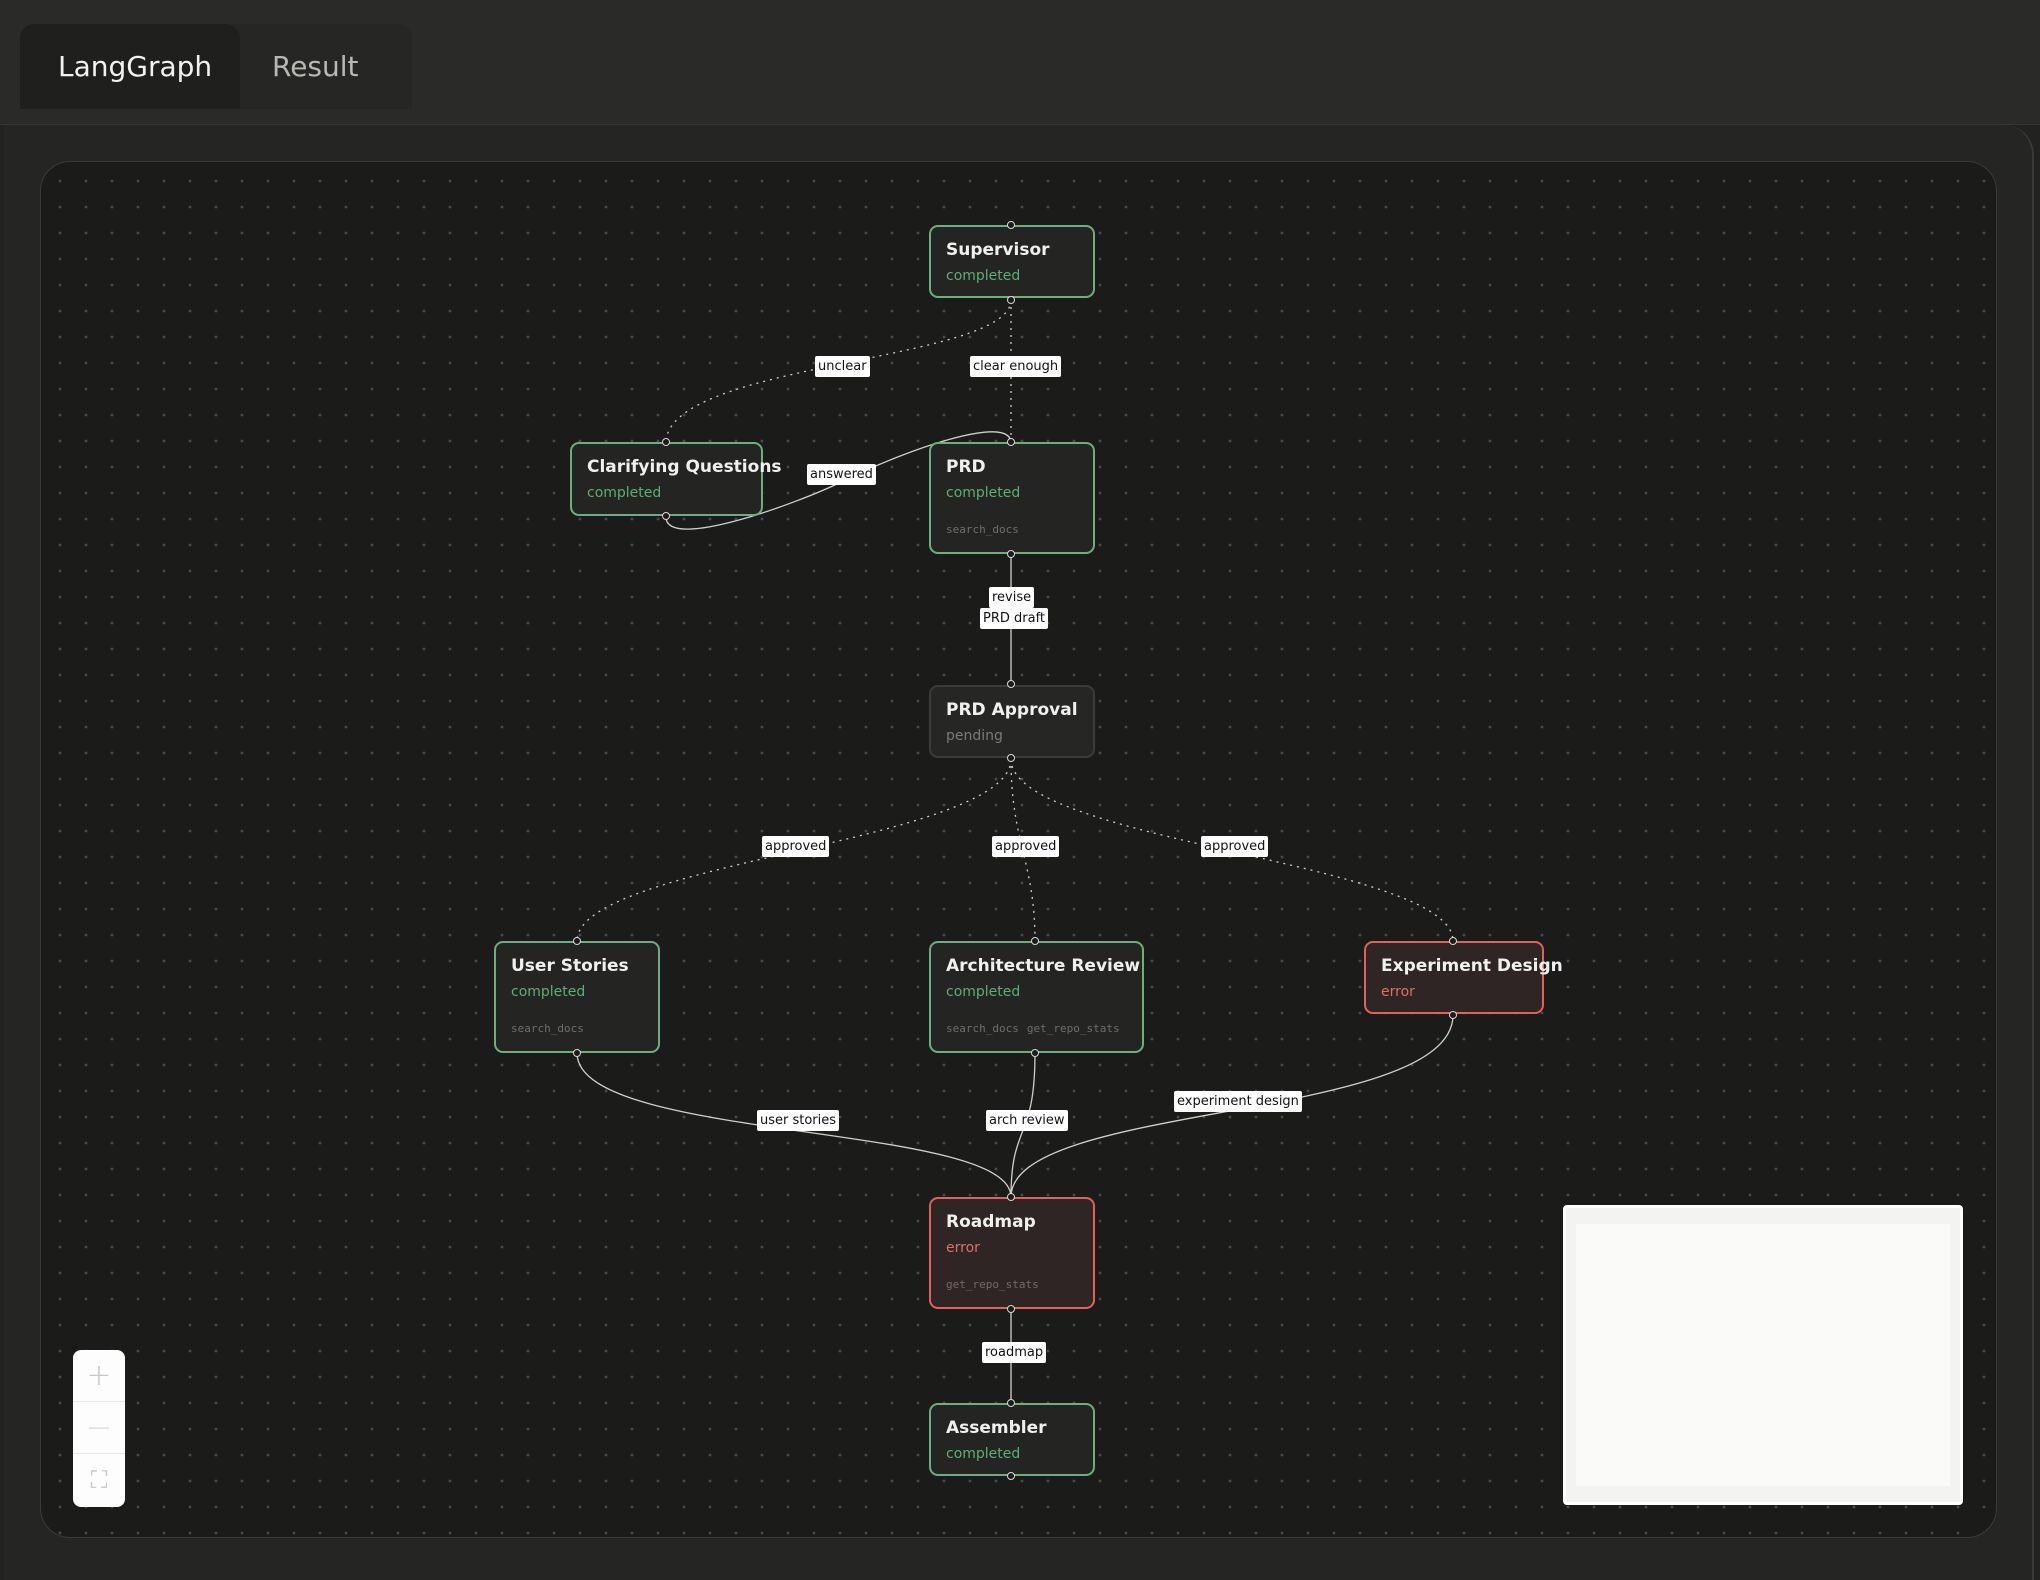  What do you see at coordinates (676, 479) in the screenshot?
I see `node-clarifying-questions: Clarifying Questions completed` at bounding box center [676, 479].